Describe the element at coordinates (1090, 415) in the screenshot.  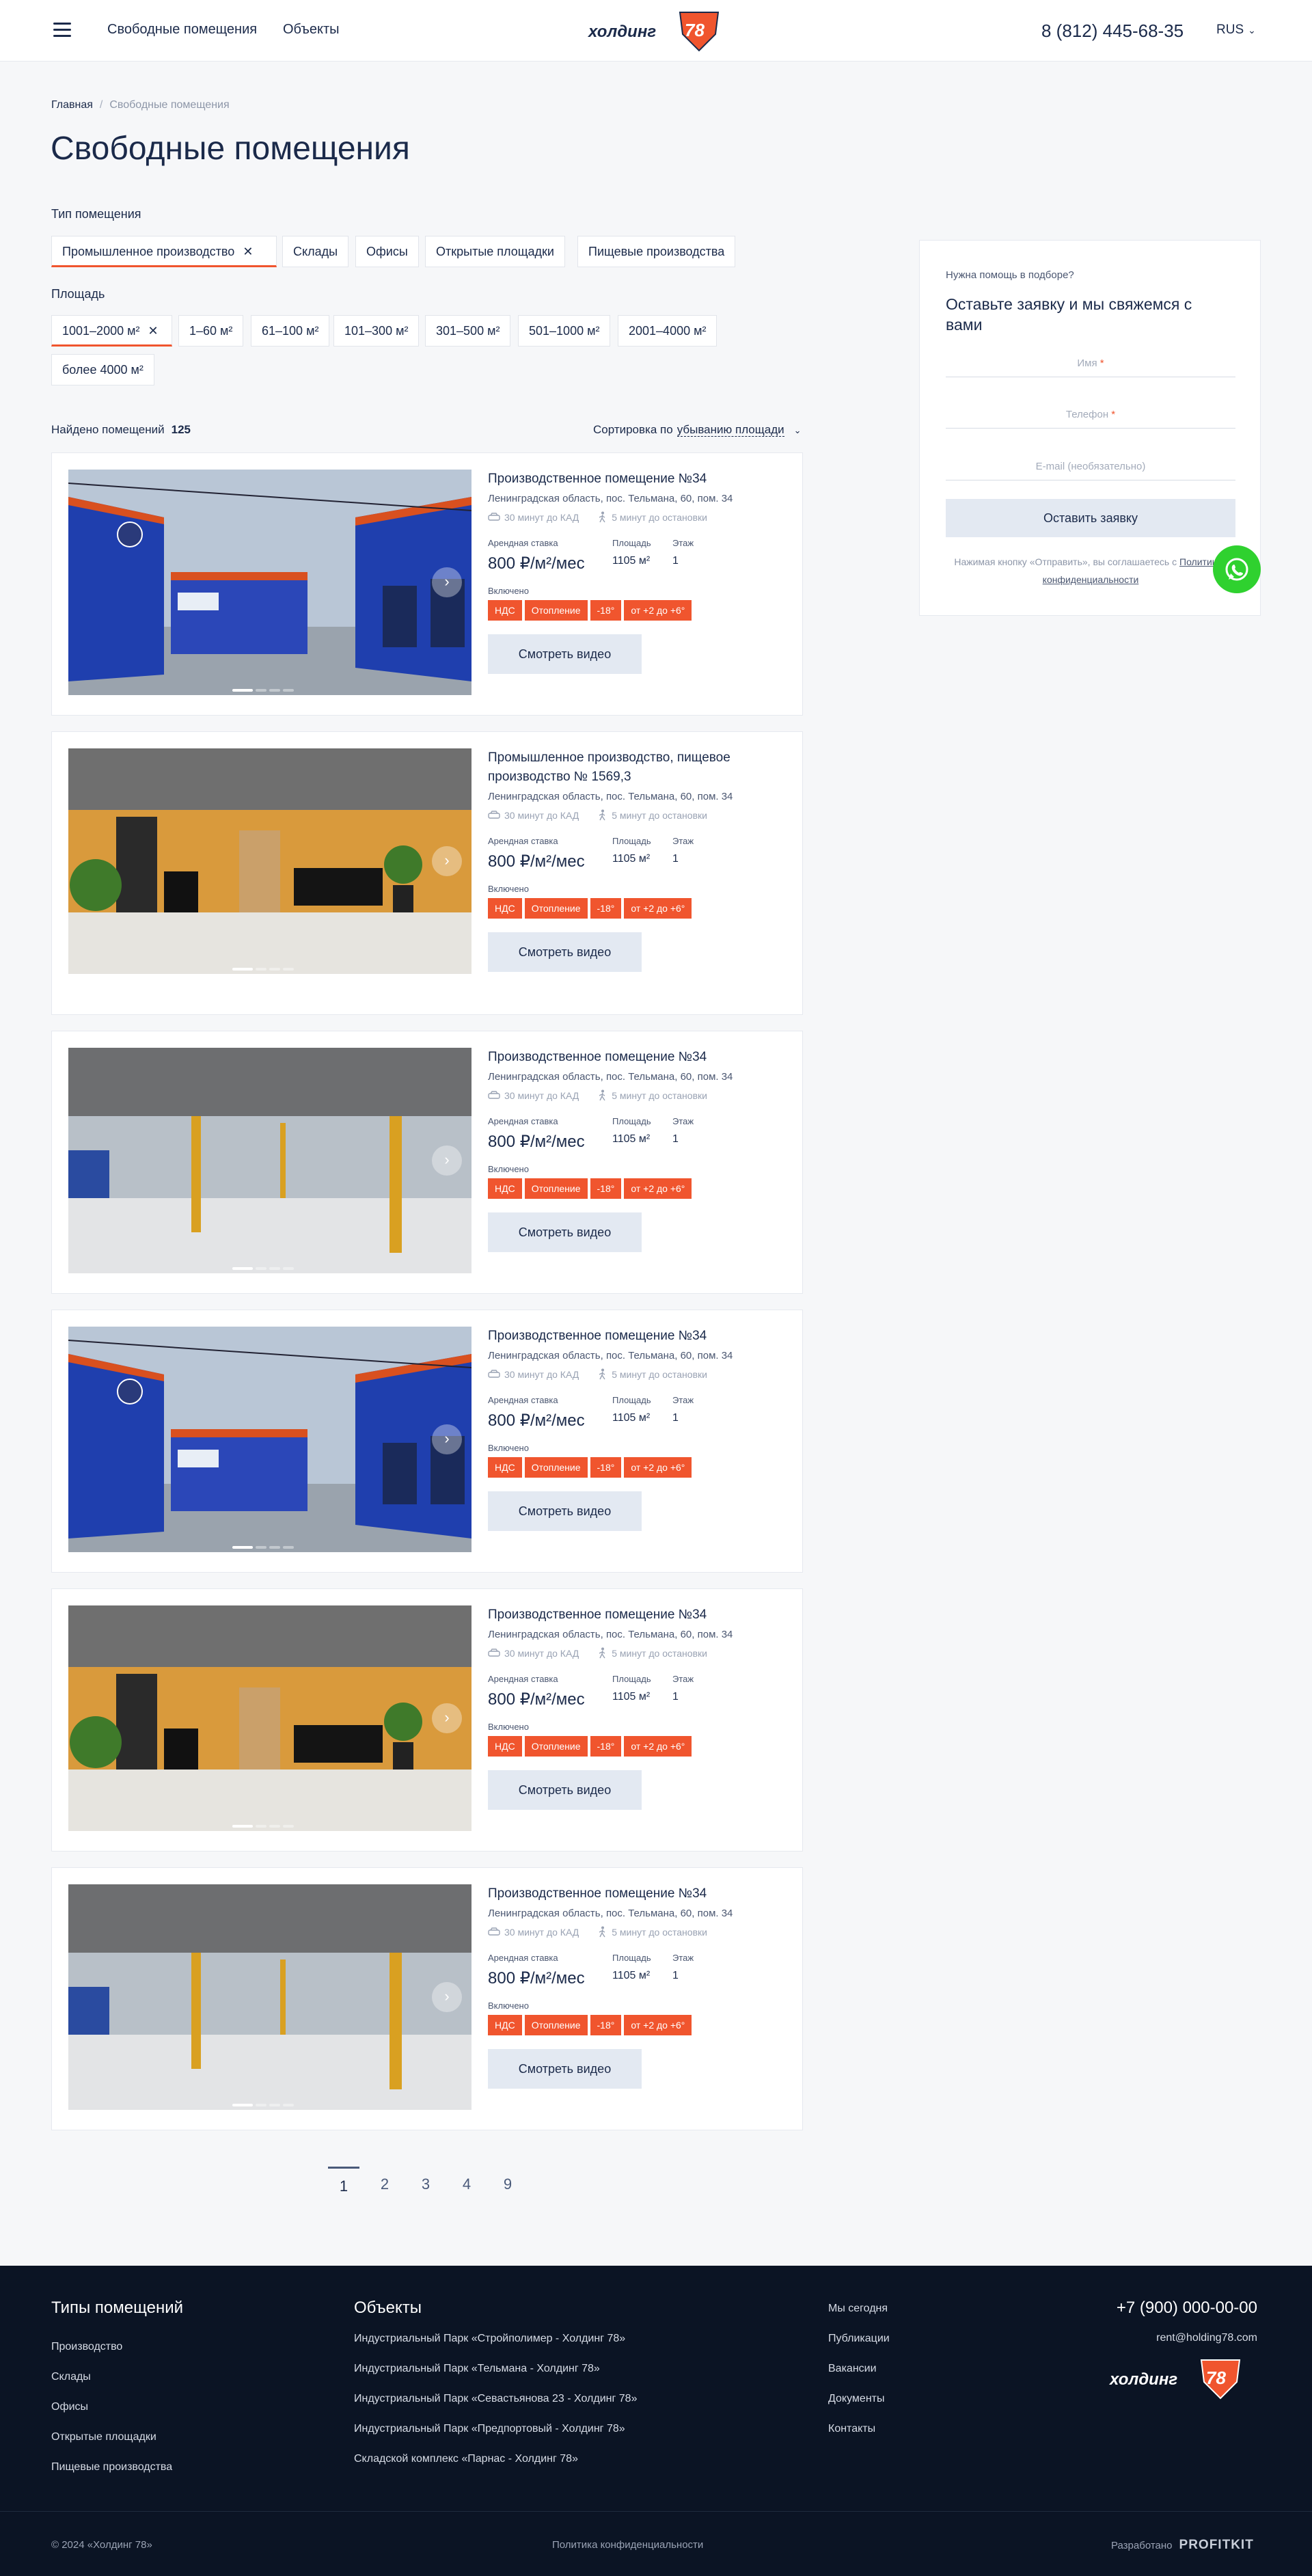
I see `phone-field: Телефон *` at that location.